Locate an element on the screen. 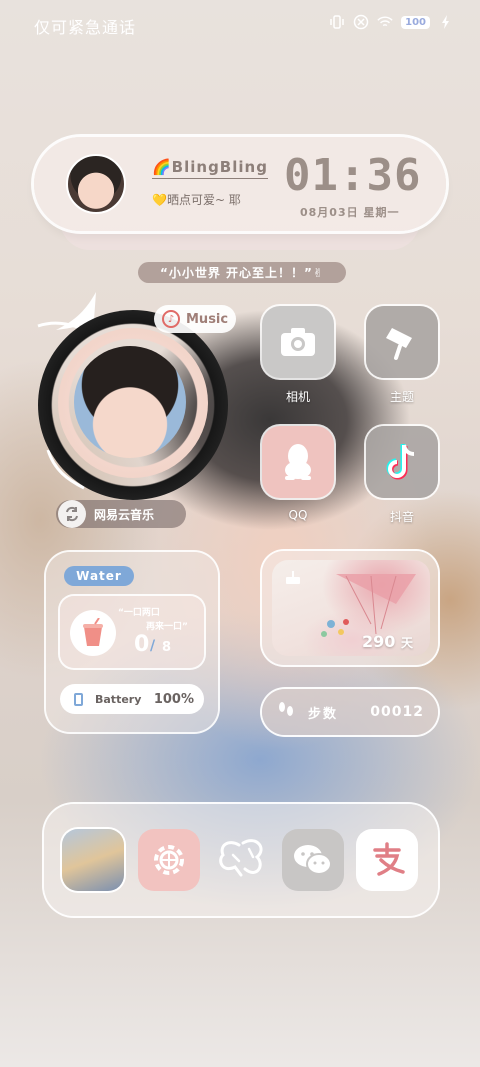  paint-roller-icon is located at coordinates (399, 344).